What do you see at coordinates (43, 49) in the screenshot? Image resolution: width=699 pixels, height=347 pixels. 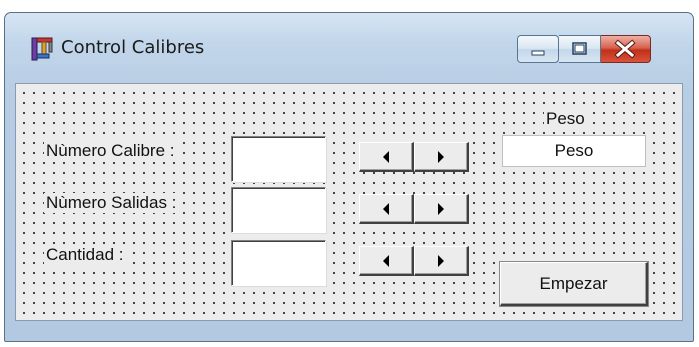 I see `calipers-app-icon` at bounding box center [43, 49].